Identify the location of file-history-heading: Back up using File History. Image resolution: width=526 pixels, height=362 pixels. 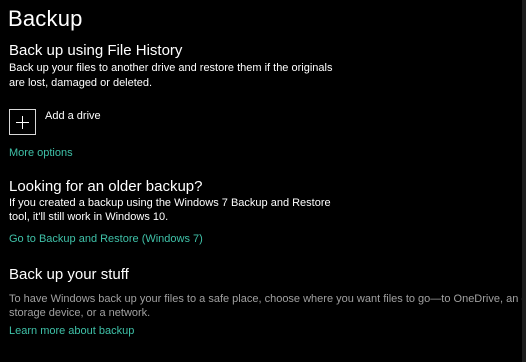
(96, 50).